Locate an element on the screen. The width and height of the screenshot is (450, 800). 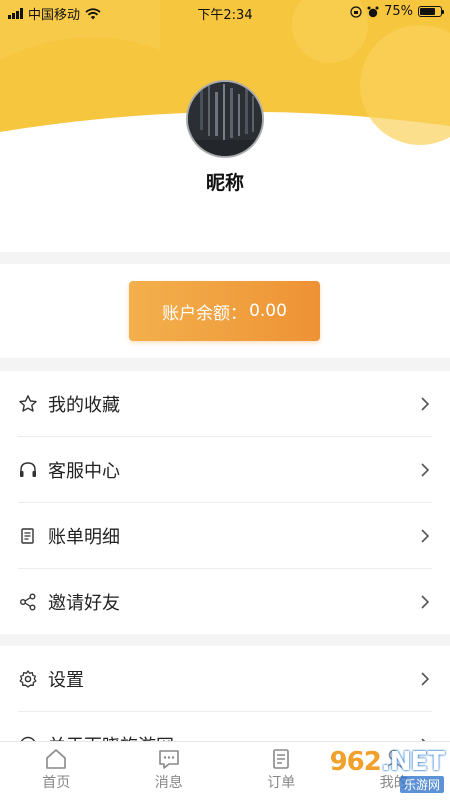
balance-section: 账户余额： 0.00 is located at coordinates (225, 311).